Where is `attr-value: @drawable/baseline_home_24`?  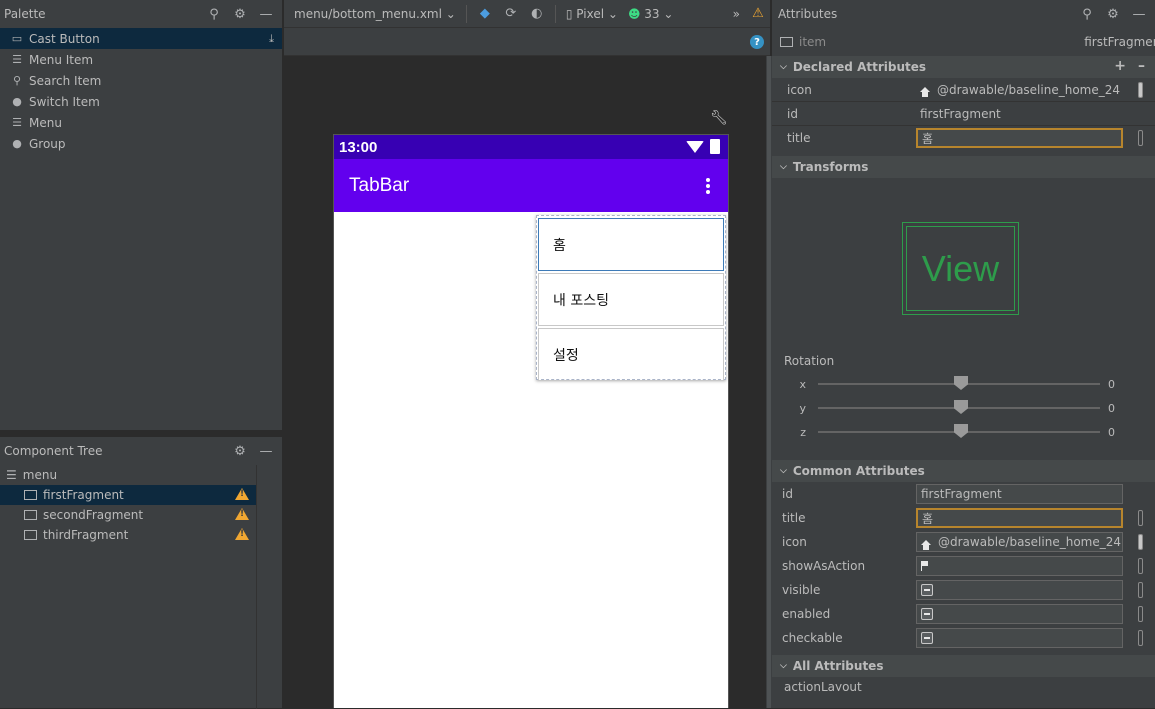
attr-value: @drawable/baseline_home_24 is located at coordinates (1029, 542).